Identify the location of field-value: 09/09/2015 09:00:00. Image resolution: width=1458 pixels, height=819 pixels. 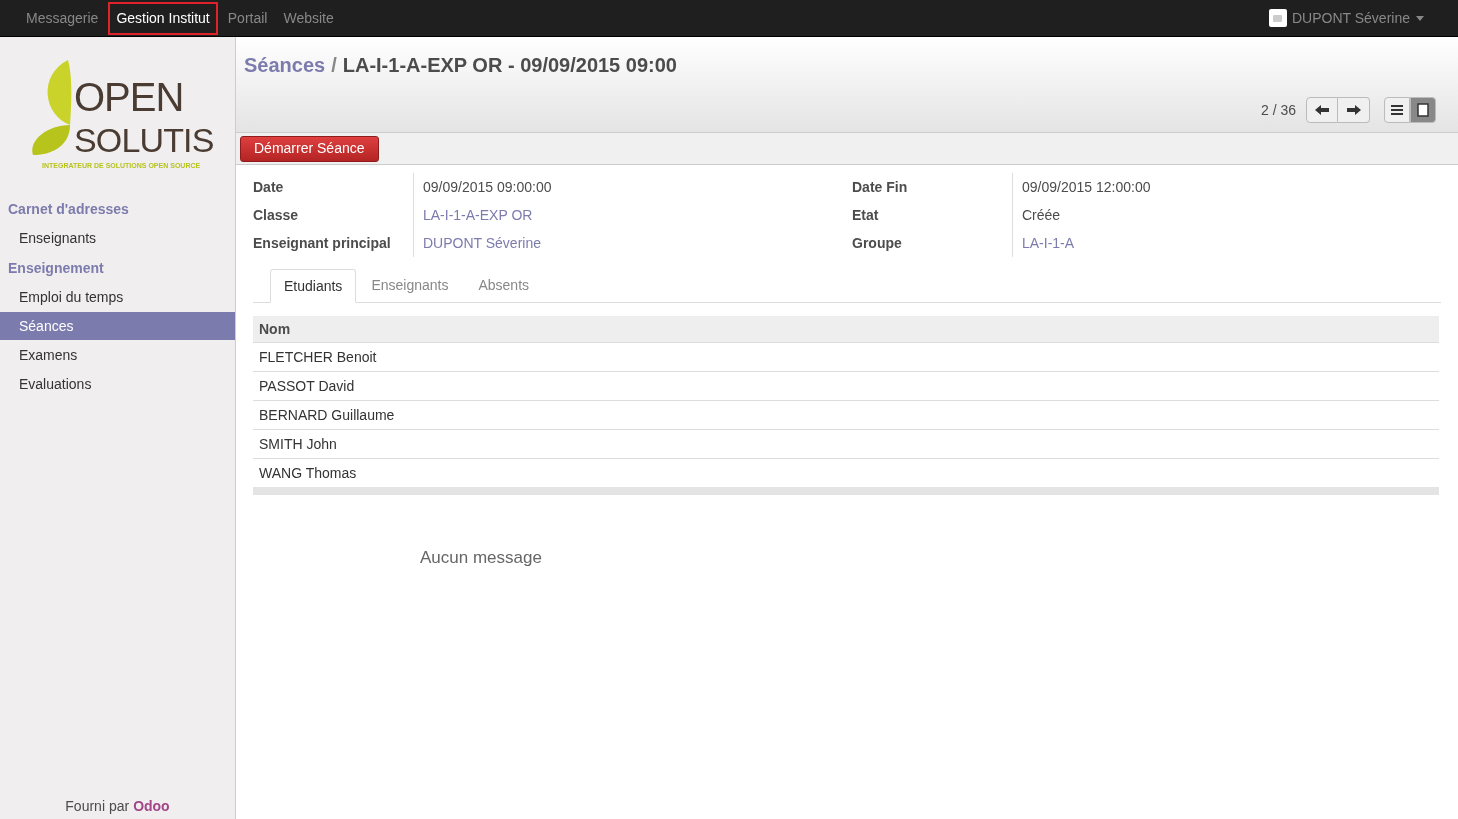
(487, 187).